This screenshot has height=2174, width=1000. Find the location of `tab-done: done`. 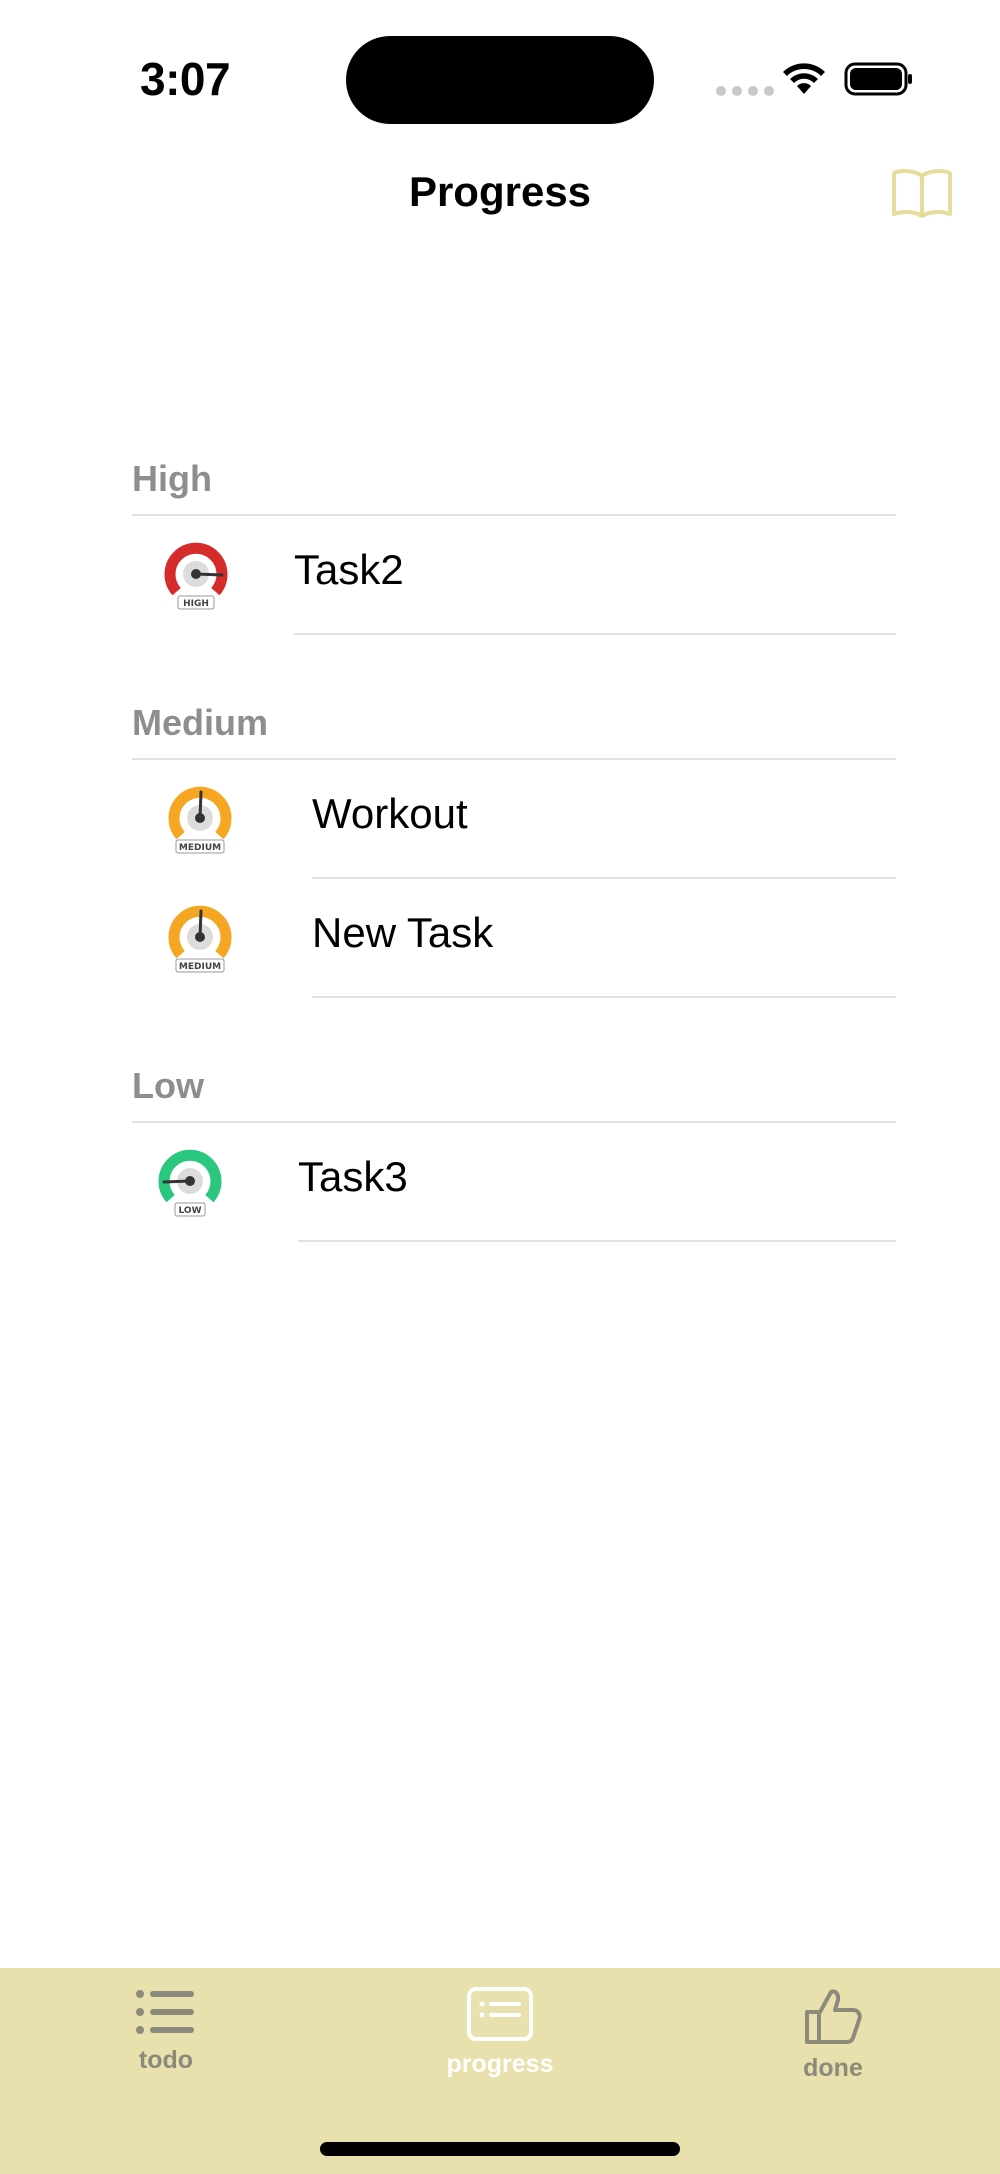

tab-done: done is located at coordinates (833, 2038).